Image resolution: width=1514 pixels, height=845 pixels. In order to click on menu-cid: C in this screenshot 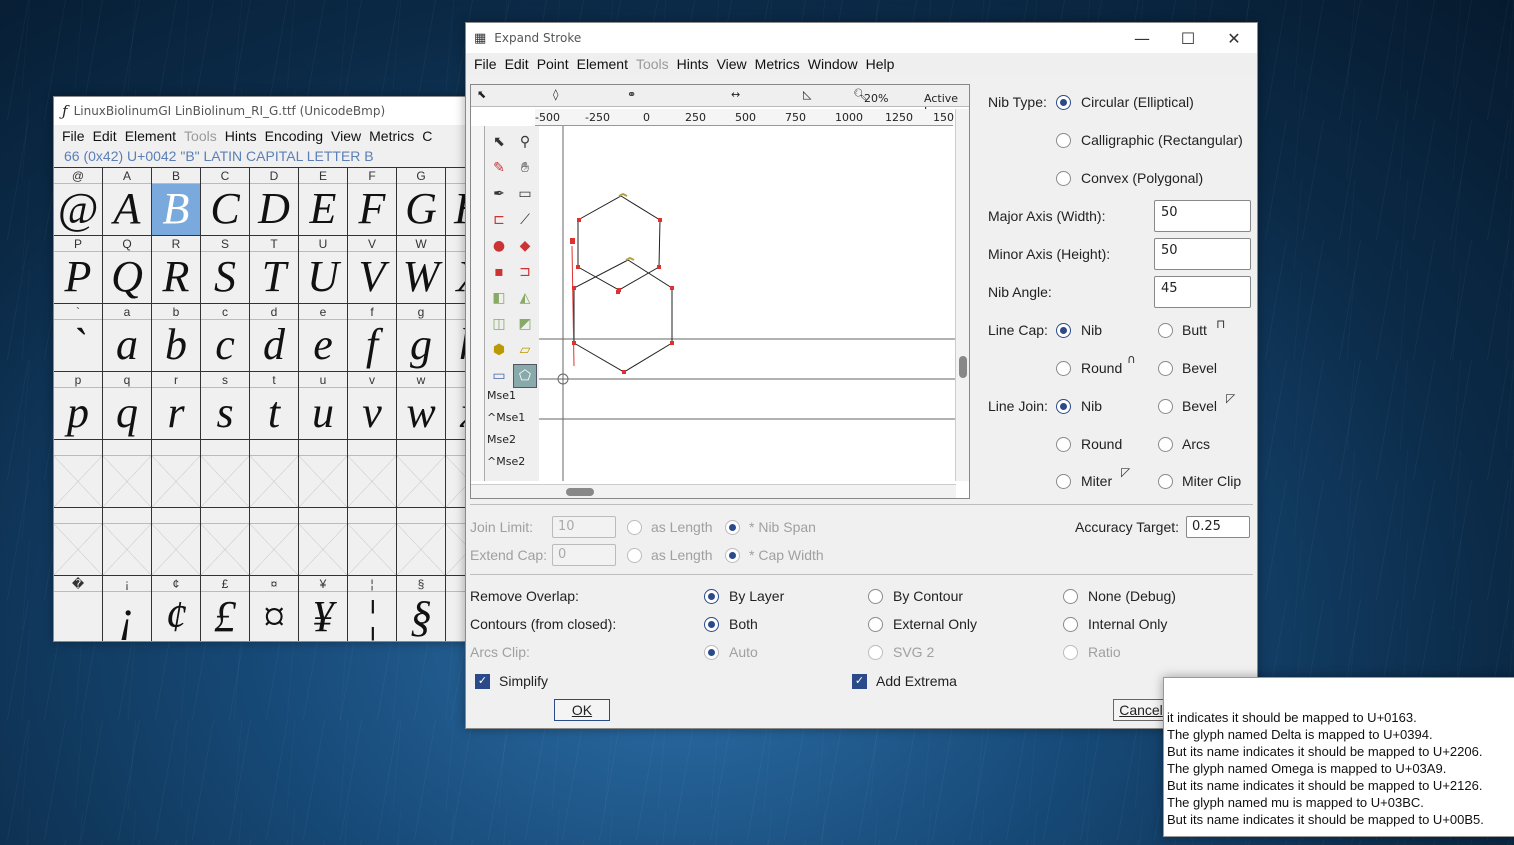, I will do `click(427, 136)`.